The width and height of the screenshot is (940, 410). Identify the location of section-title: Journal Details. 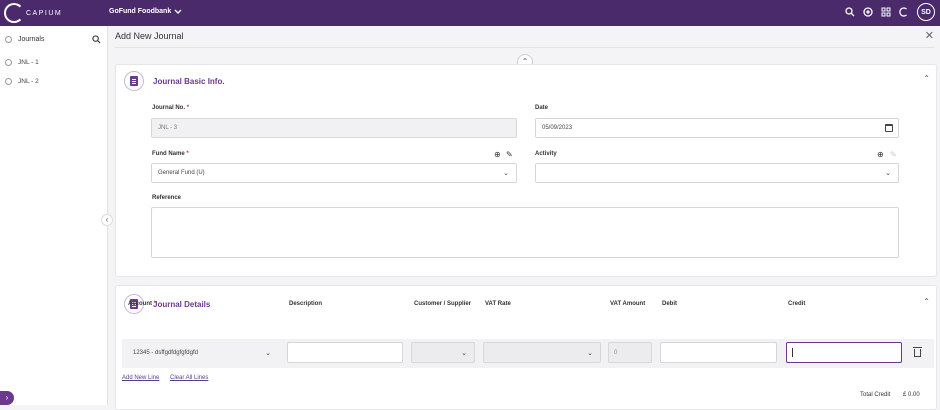
(182, 304).